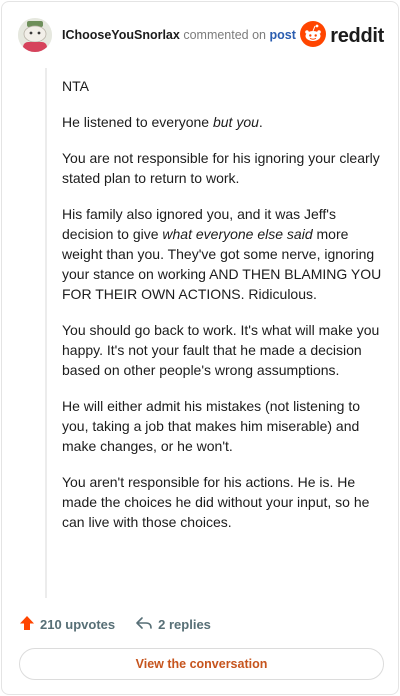 The height and width of the screenshot is (696, 400). Describe the element at coordinates (146, 624) in the screenshot. I see `reply-arrow-icon` at that location.